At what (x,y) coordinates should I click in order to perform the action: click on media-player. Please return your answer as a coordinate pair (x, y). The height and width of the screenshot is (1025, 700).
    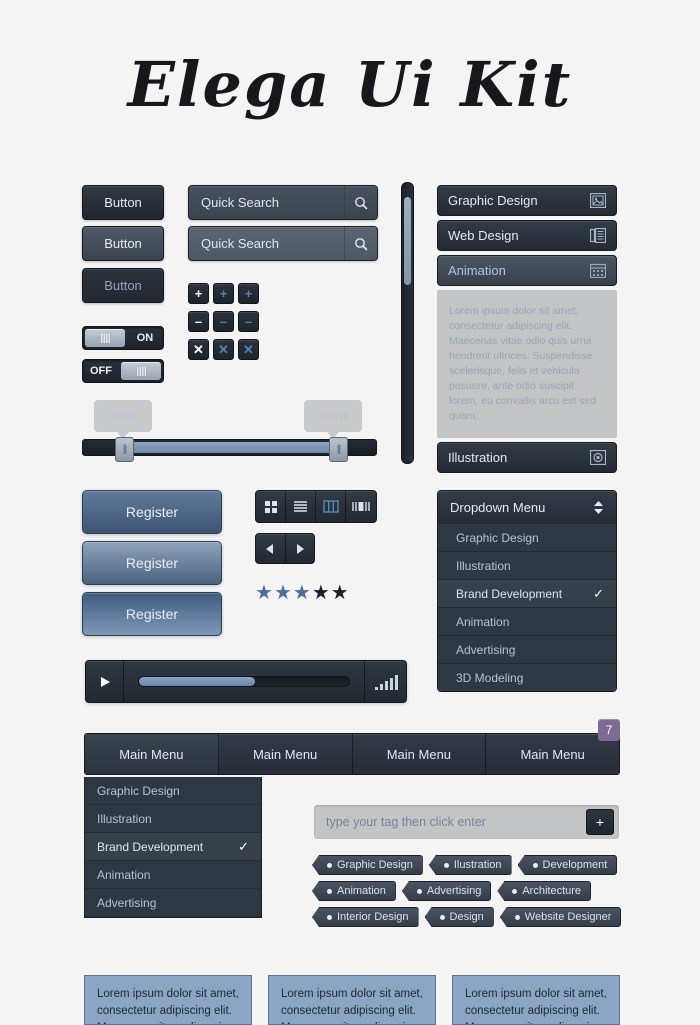
    Looking at the image, I should click on (246, 681).